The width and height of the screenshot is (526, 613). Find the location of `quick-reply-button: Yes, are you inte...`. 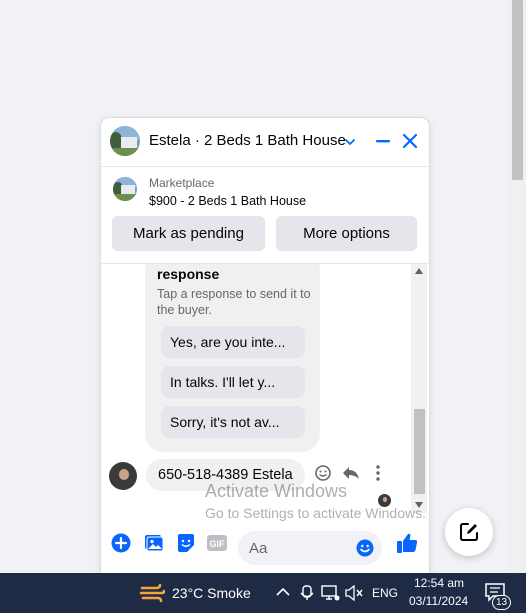

quick-reply-button: Yes, are you inte... is located at coordinates (233, 342).